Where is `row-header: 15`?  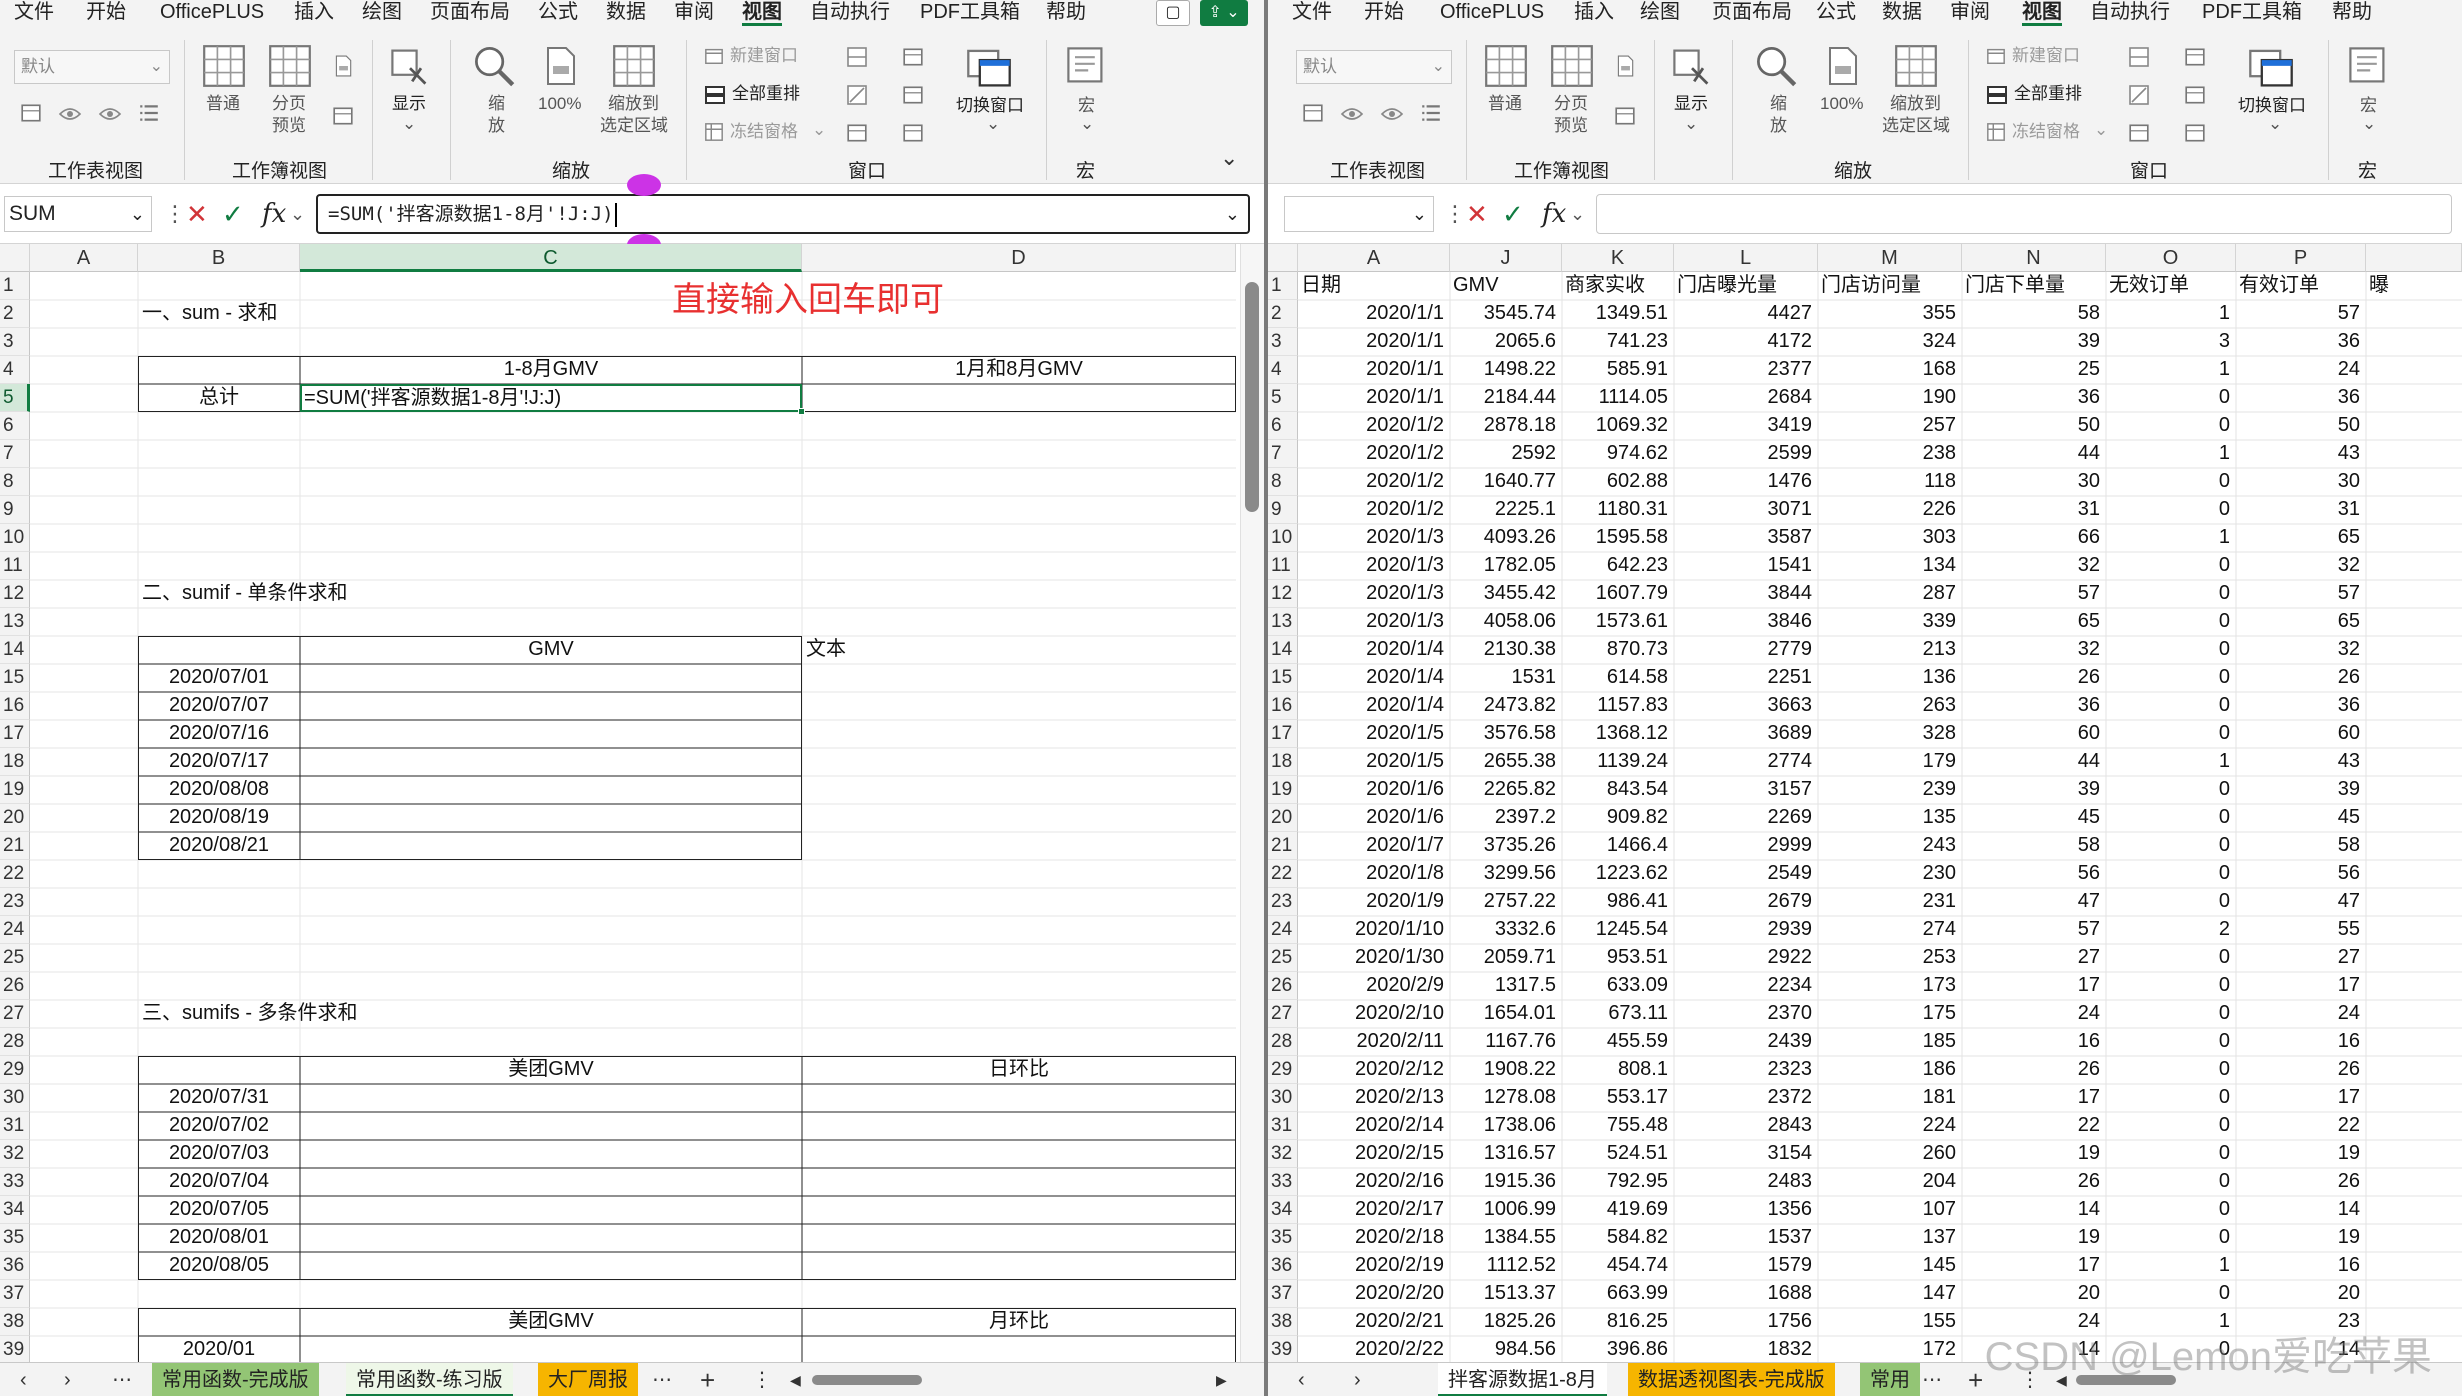 row-header: 15 is located at coordinates (15, 678).